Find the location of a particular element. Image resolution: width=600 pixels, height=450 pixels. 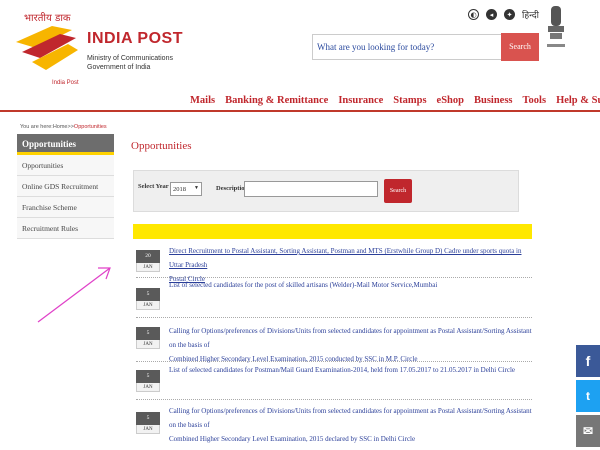

sidebar-item-opportunities: Opportunities is located at coordinates (65, 165).